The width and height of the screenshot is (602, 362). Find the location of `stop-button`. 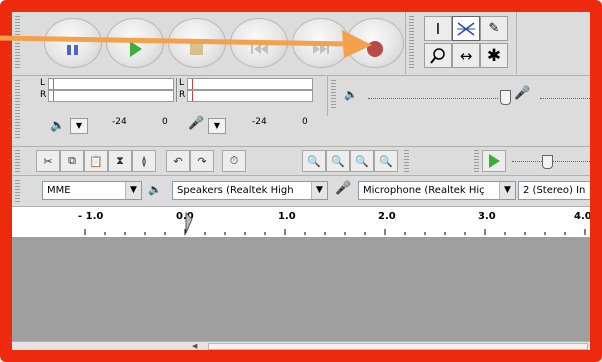

stop-button is located at coordinates (197, 43).